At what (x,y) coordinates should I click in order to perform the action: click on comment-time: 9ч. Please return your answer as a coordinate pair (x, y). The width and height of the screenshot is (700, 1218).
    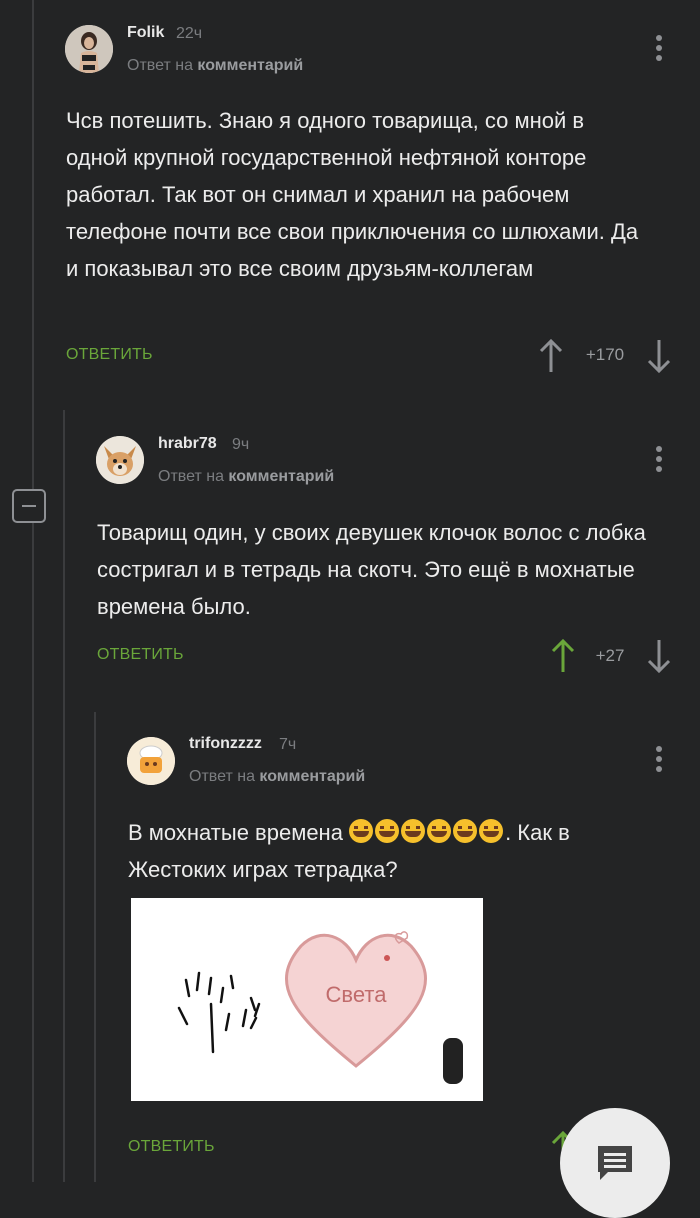
    Looking at the image, I should click on (241, 444).